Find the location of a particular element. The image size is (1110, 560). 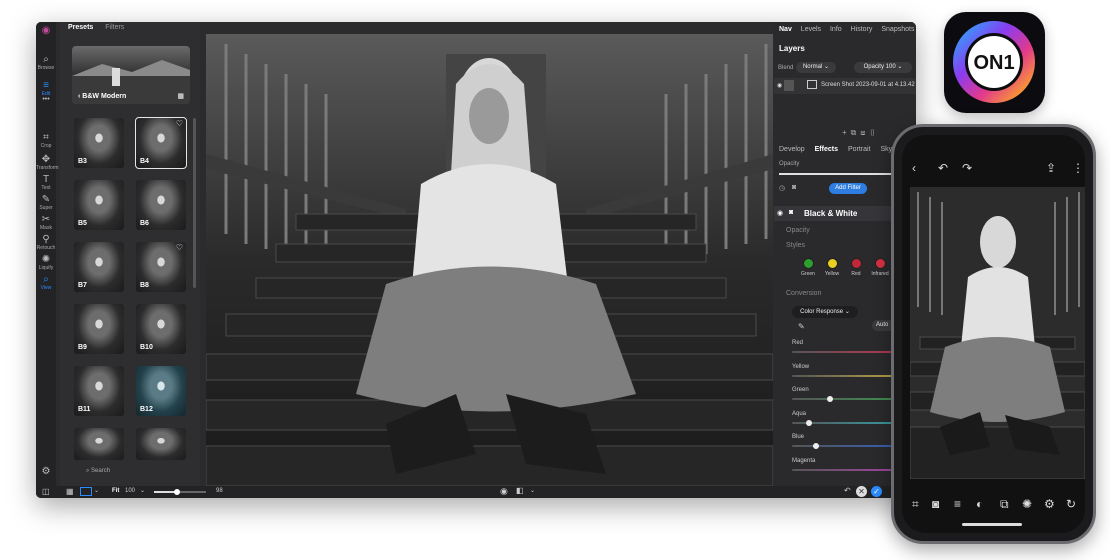

eyedropper-icon: ✎ is located at coordinates (801, 326).